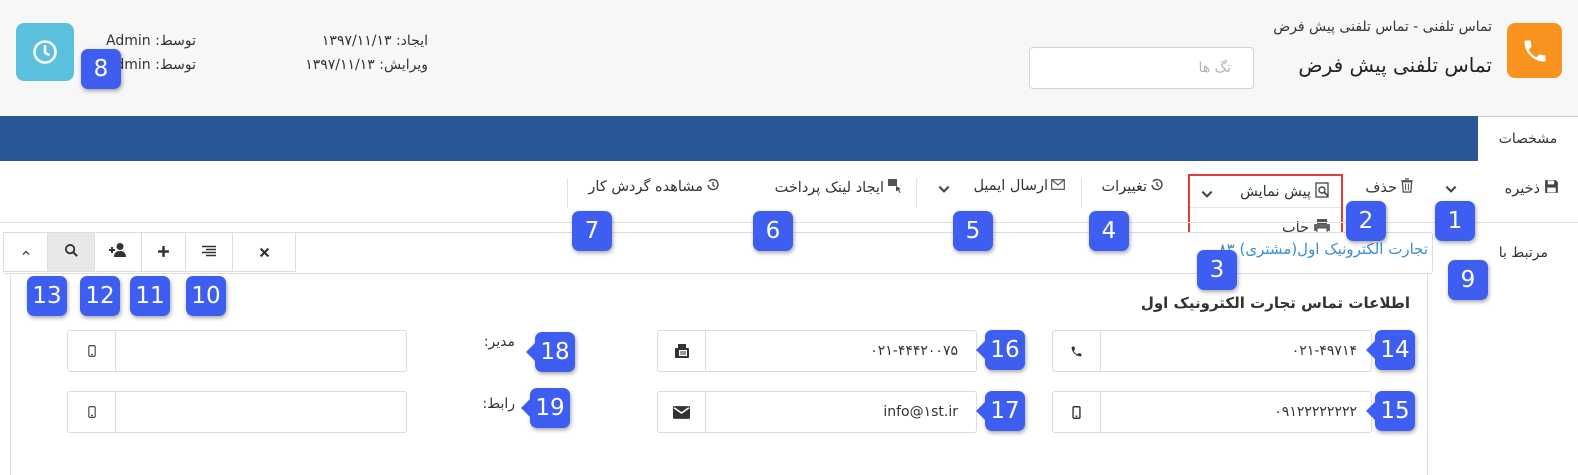 This screenshot has width=1578, height=475. Describe the element at coordinates (1468, 280) in the screenshot. I see `annotation-badge: 9` at that location.